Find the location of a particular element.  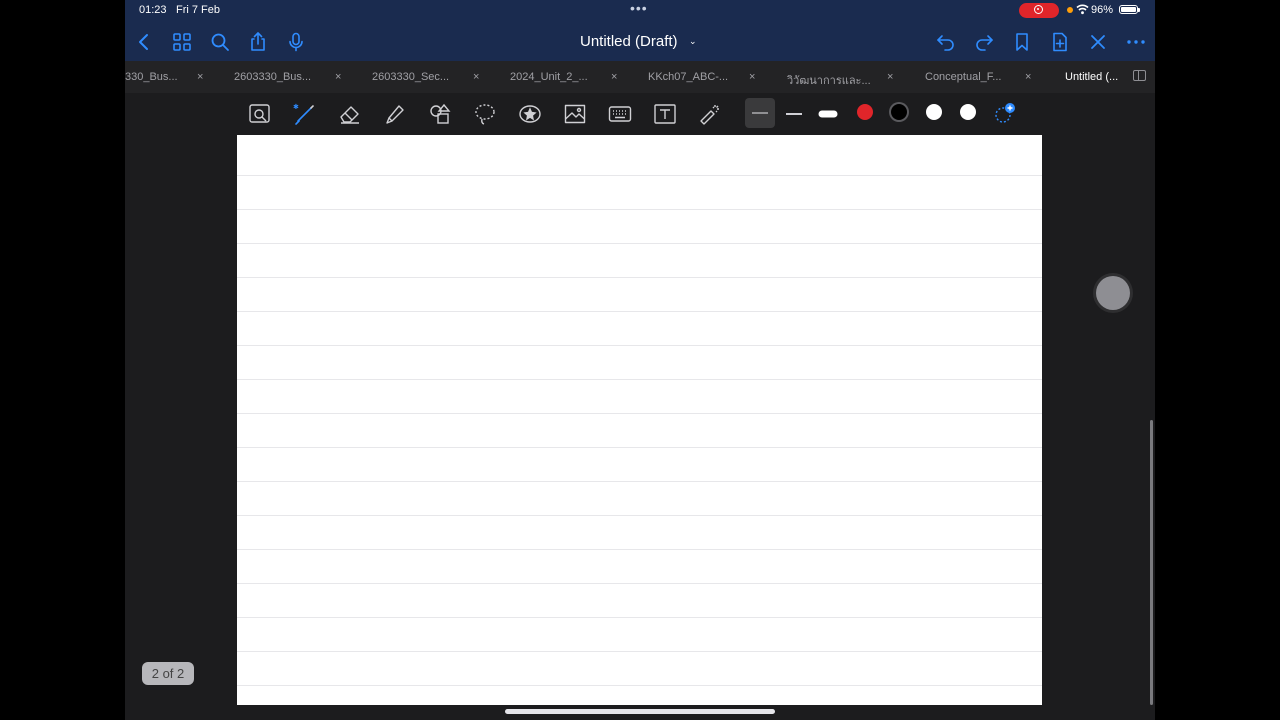

stroke-thick-icon is located at coordinates (828, 114).